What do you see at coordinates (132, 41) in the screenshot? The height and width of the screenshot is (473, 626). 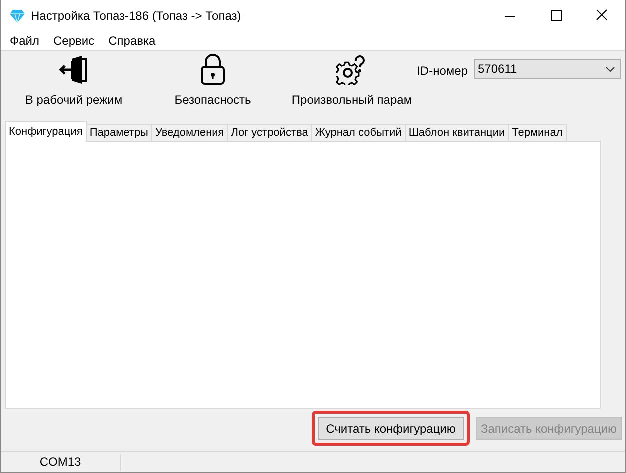 I see `menu-item: Справка` at bounding box center [132, 41].